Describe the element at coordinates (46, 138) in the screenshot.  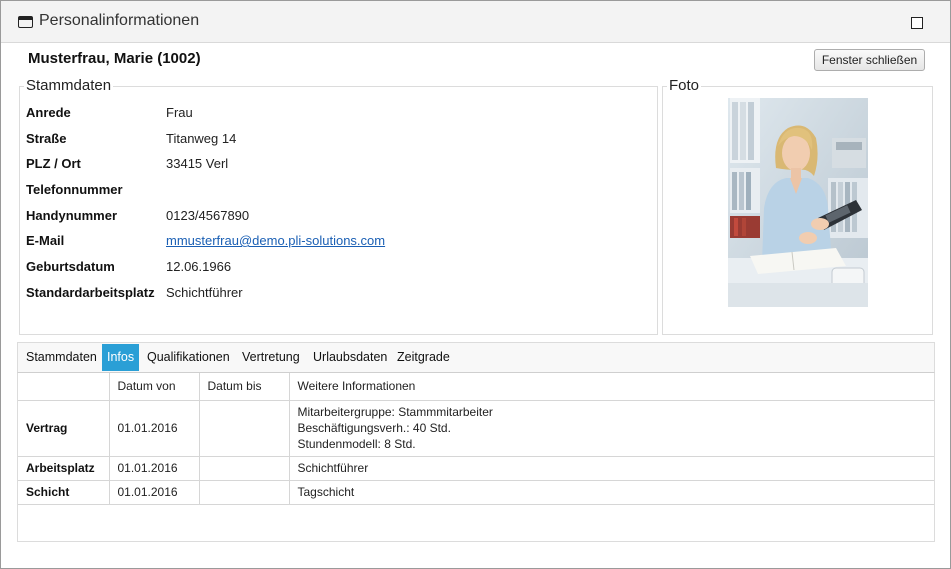
I see `field-label: Straße` at that location.